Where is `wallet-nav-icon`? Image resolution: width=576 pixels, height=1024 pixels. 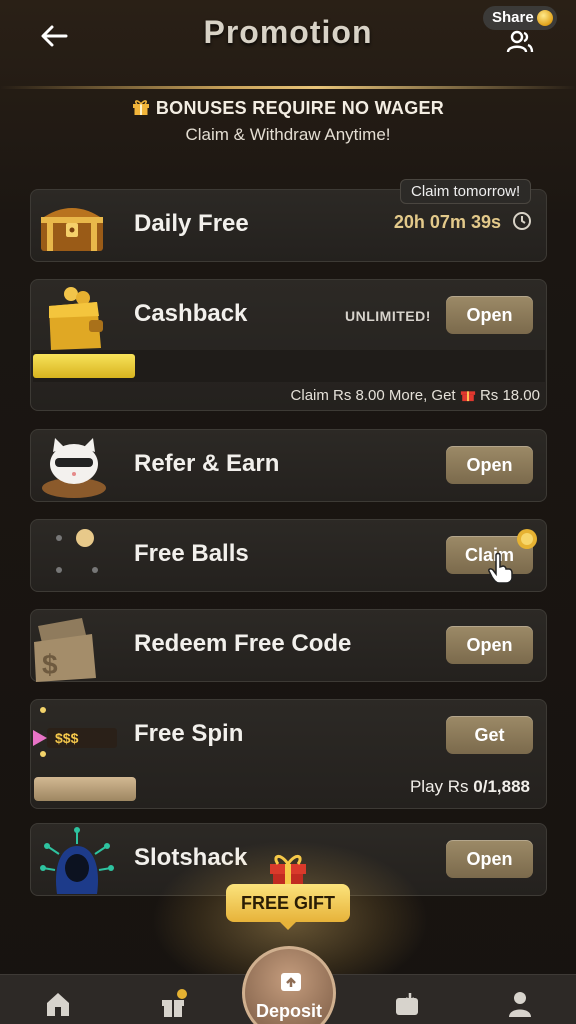
wallet-nav-icon is located at coordinates (407, 1004).